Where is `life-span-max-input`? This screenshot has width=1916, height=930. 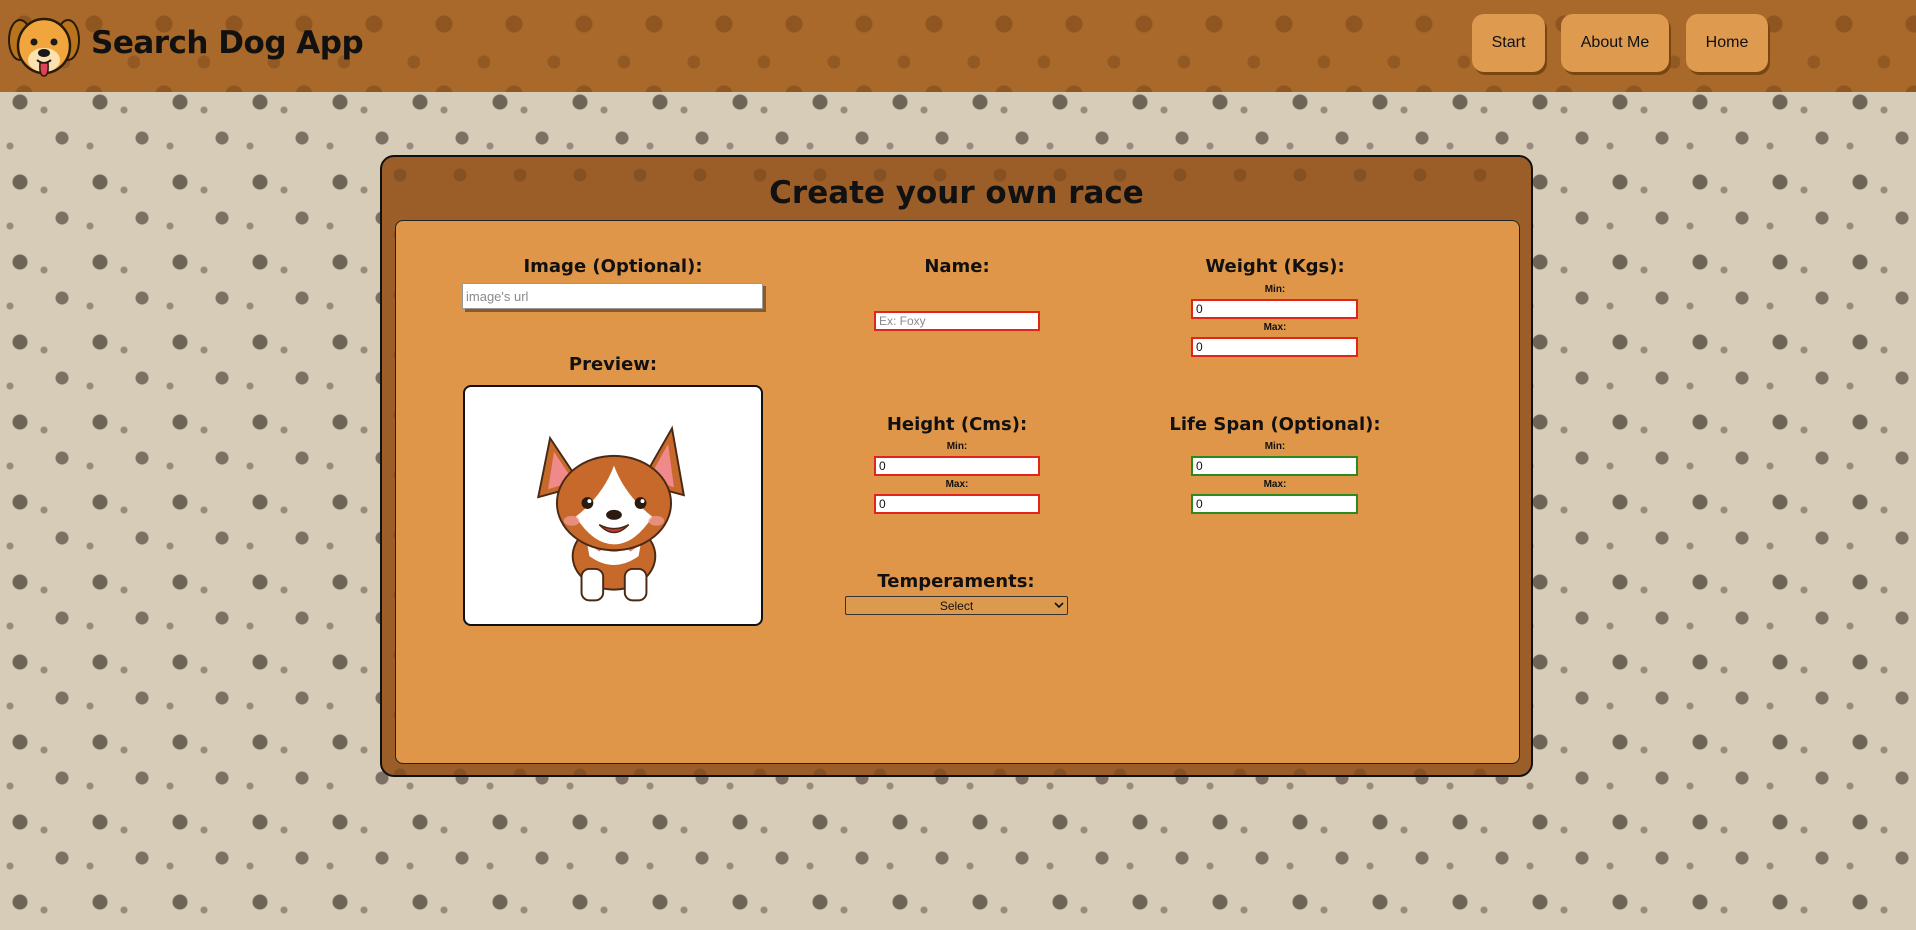 life-span-max-input is located at coordinates (1274, 504).